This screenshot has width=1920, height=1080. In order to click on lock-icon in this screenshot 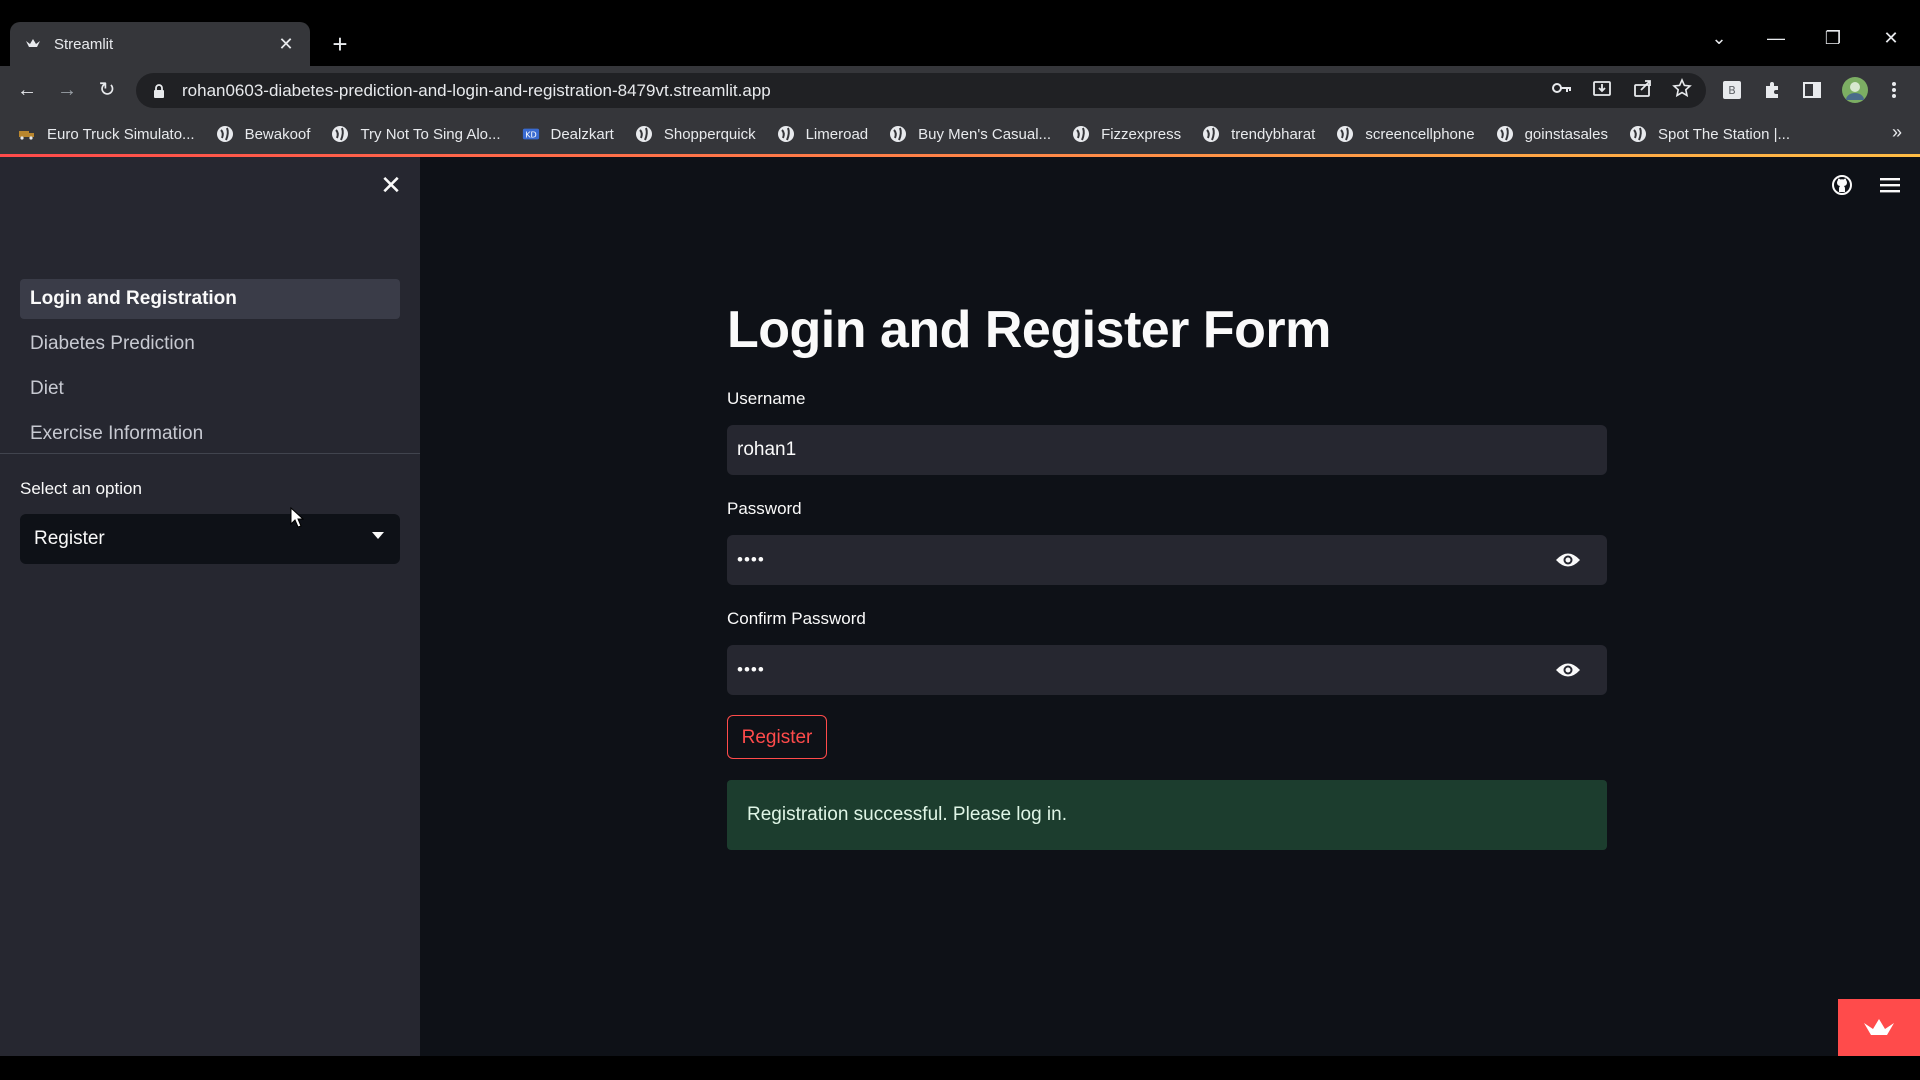, I will do `click(160, 91)`.